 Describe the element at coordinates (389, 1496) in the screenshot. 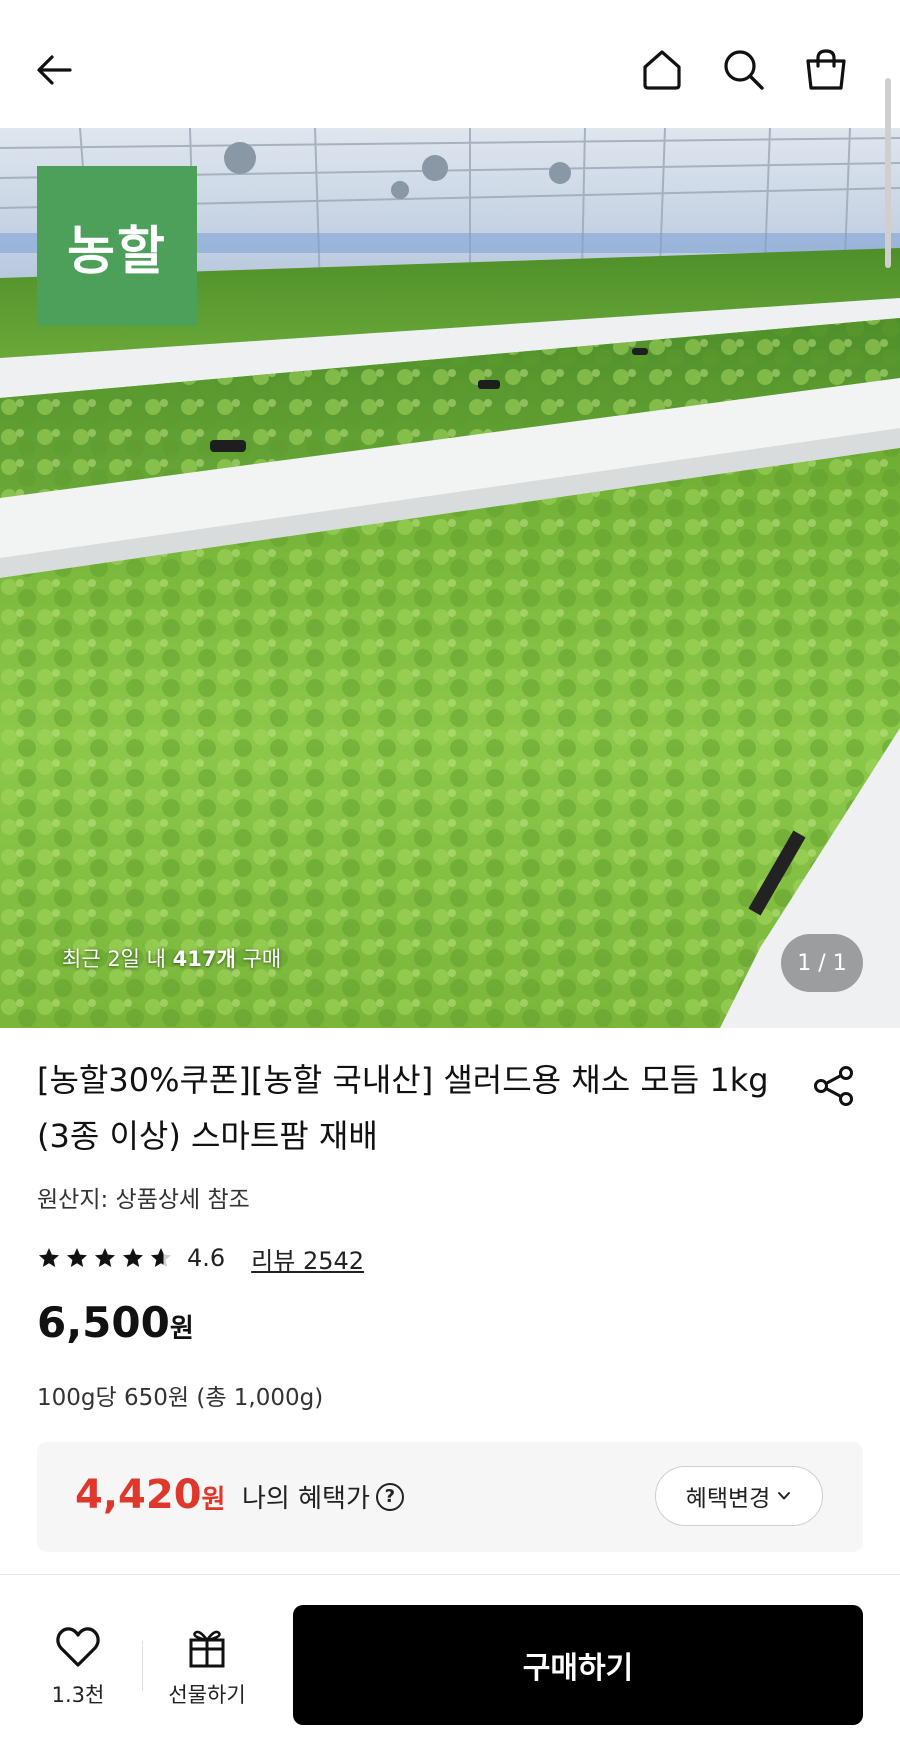

I see `question-circle-icon: ?` at that location.